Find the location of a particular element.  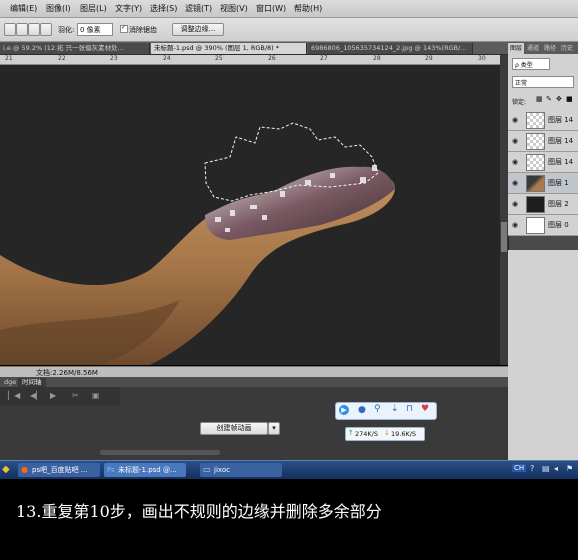

download-arrow-icon: ↓ is located at coordinates (387, 433).